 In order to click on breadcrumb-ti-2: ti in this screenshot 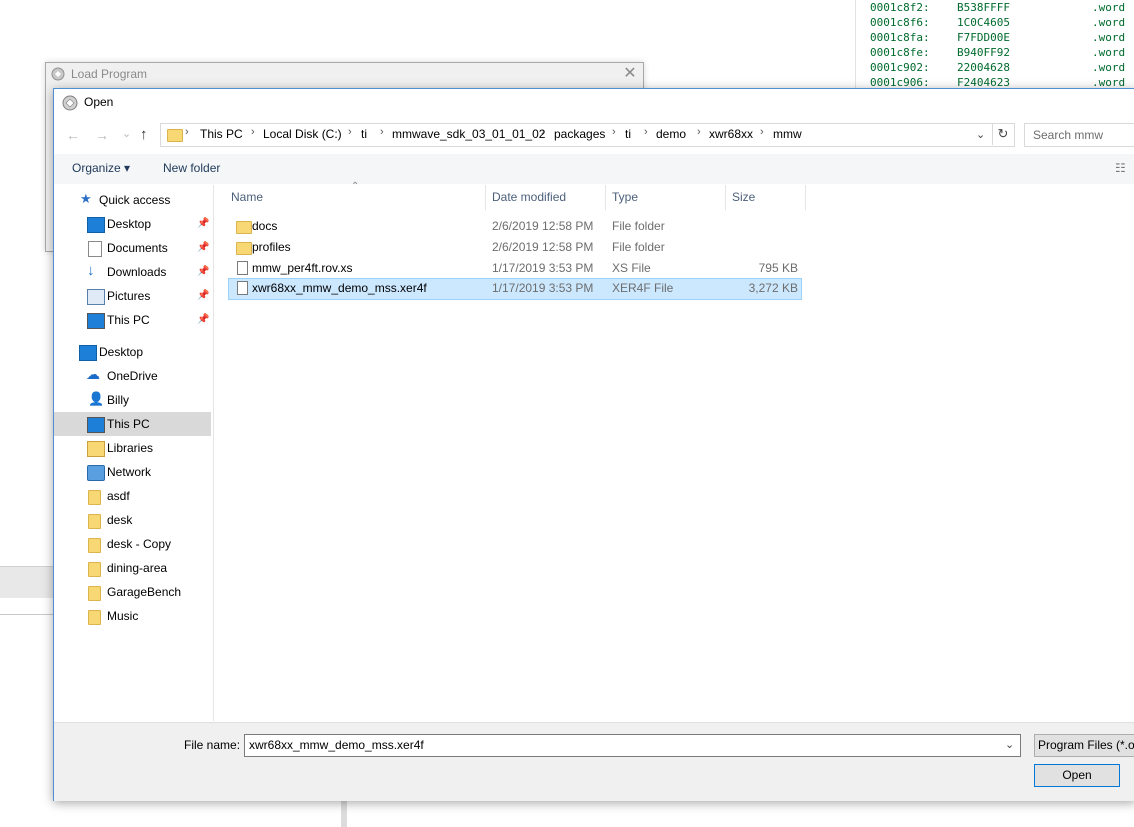, I will do `click(628, 134)`.